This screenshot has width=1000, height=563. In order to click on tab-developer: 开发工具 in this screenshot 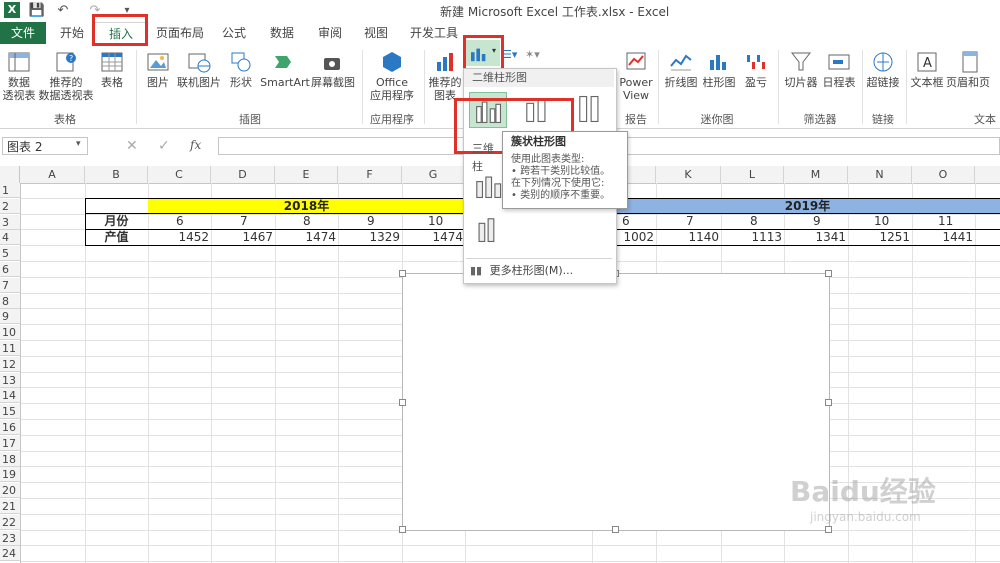, I will do `click(434, 33)`.